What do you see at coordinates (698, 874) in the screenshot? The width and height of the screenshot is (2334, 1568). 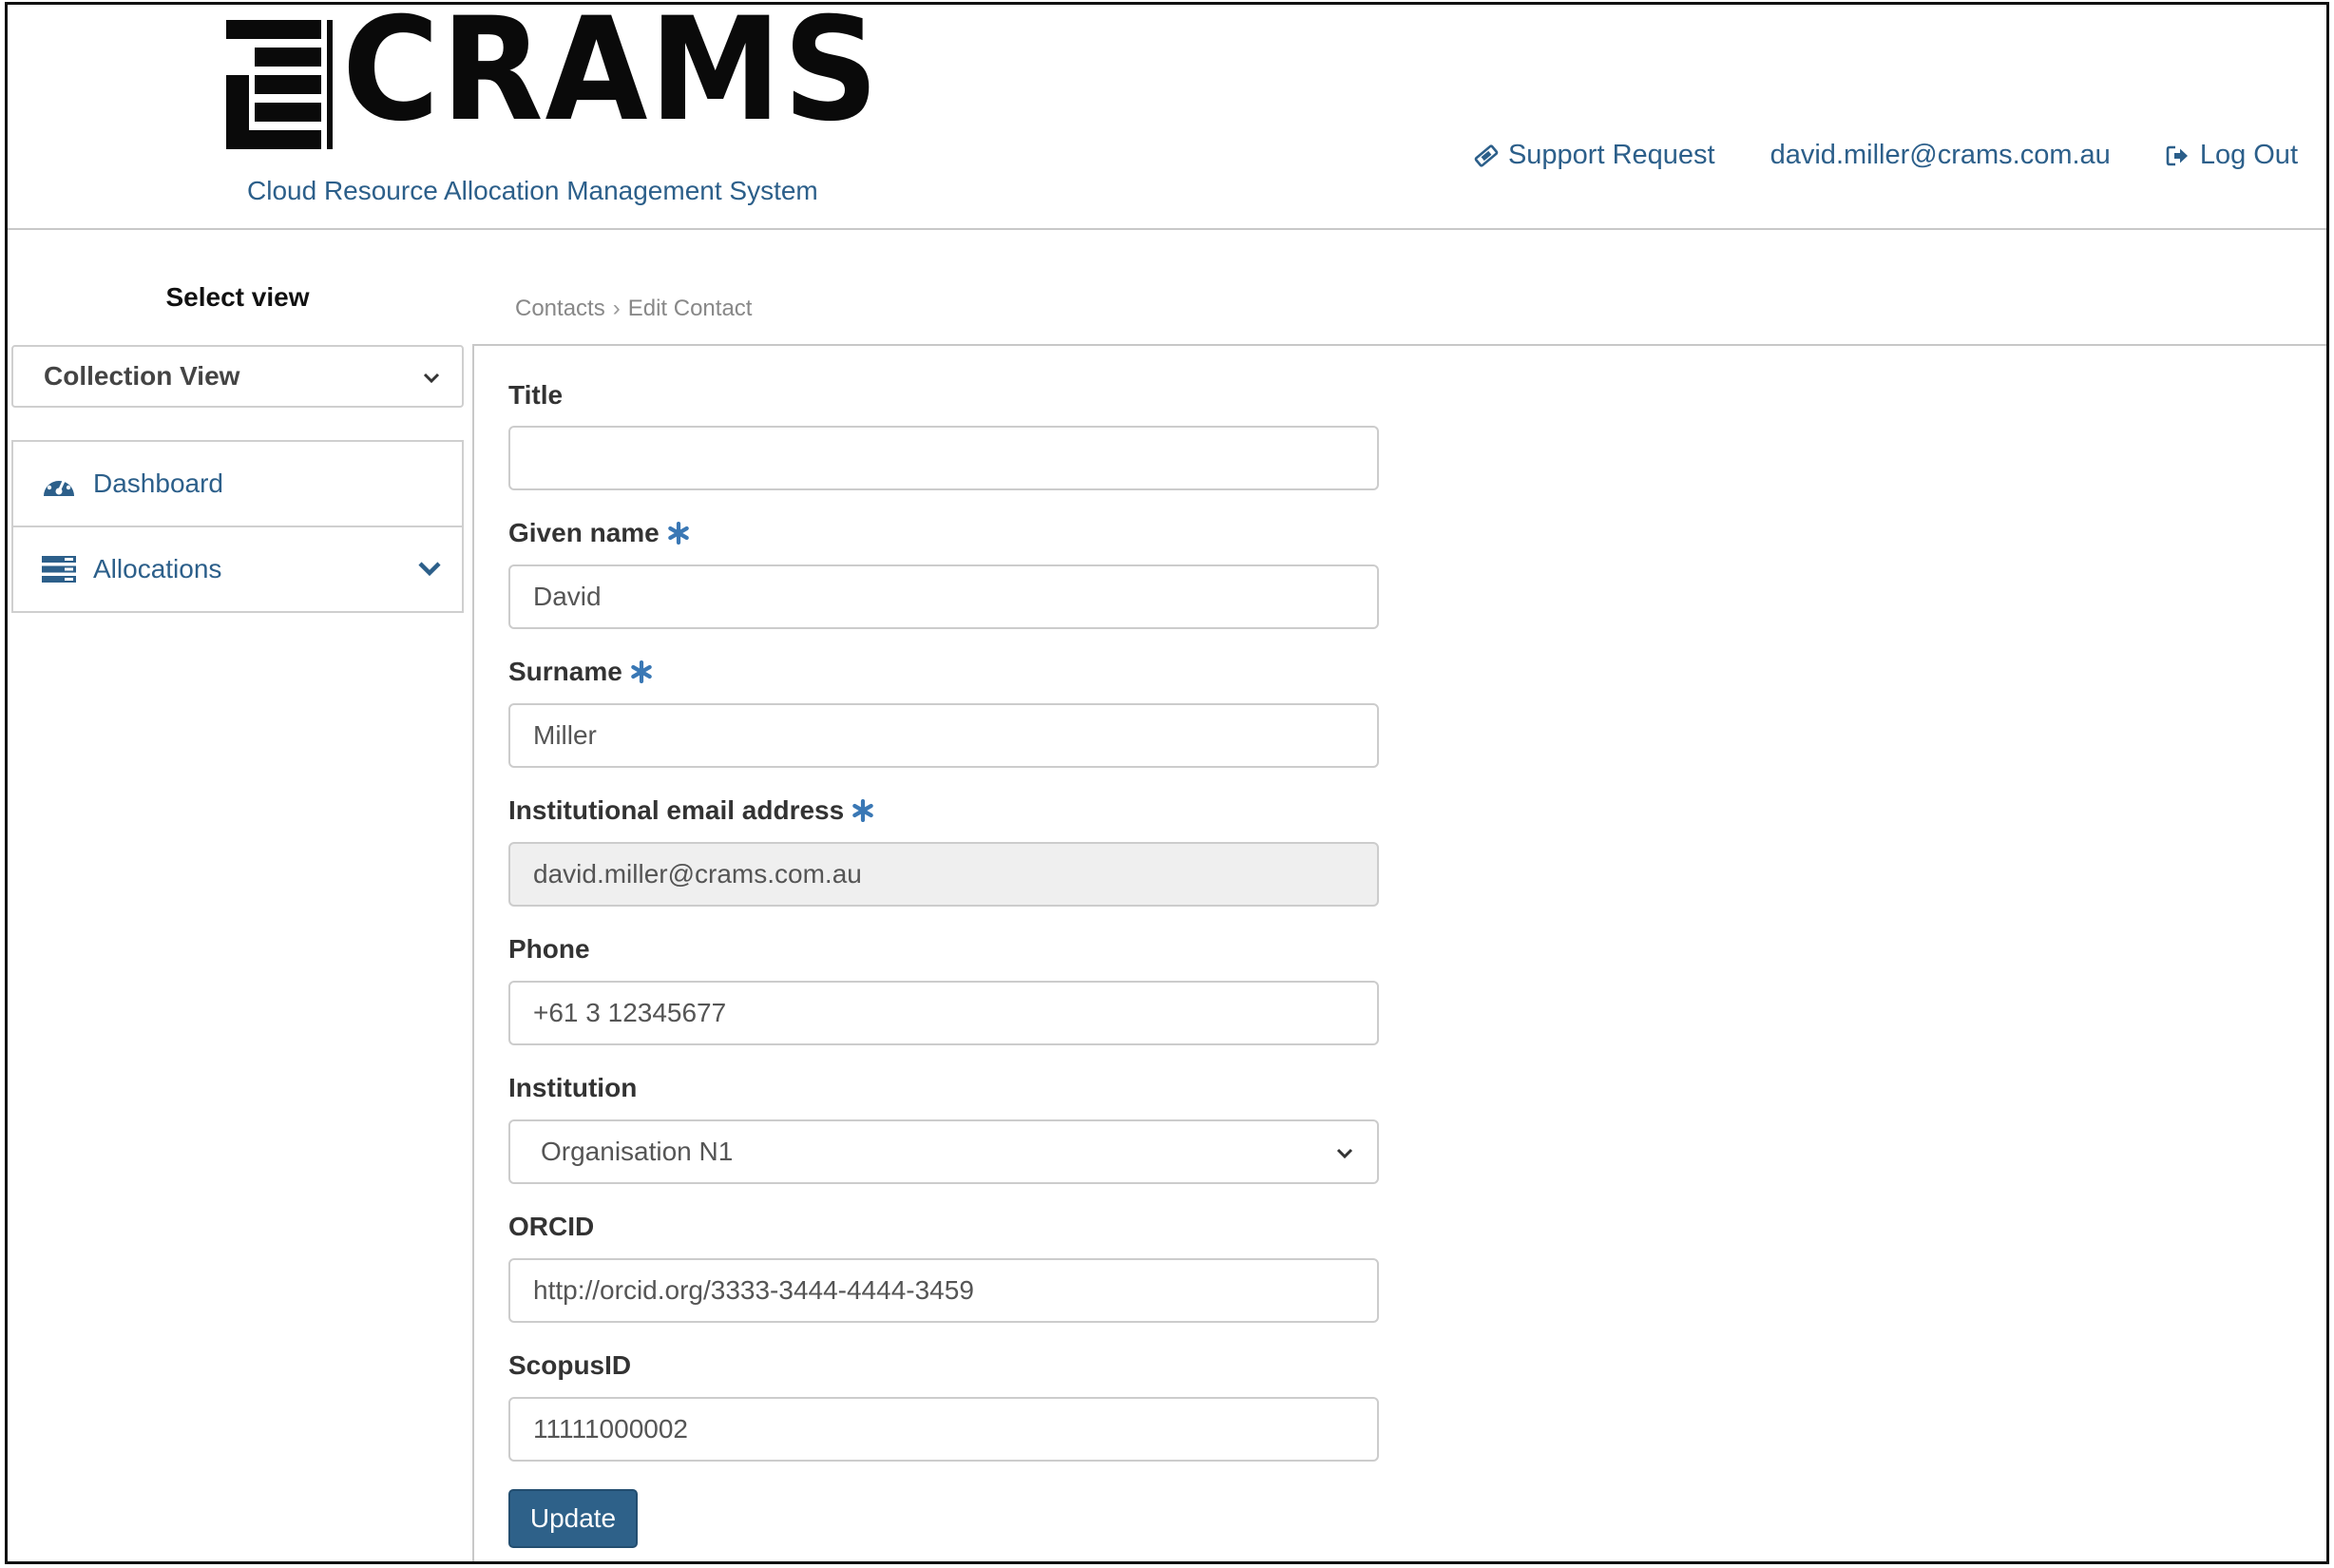 I see `email-value: david.miller@crams.com.au` at bounding box center [698, 874].